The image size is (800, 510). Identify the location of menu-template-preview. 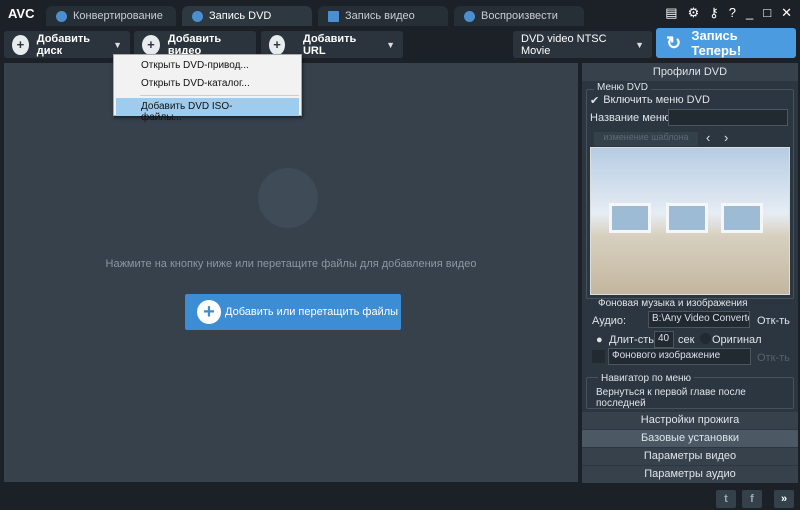
(690, 221).